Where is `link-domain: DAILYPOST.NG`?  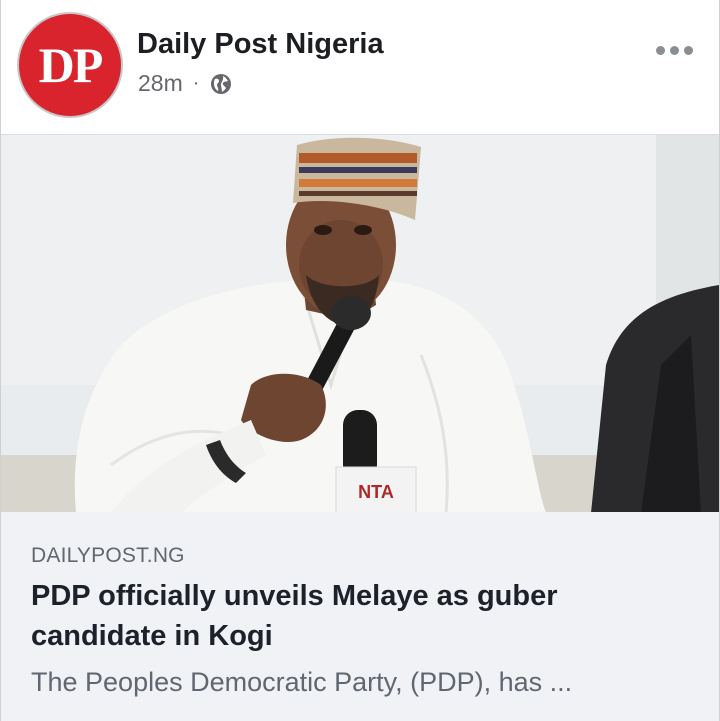 link-domain: DAILYPOST.NG is located at coordinates (108, 555).